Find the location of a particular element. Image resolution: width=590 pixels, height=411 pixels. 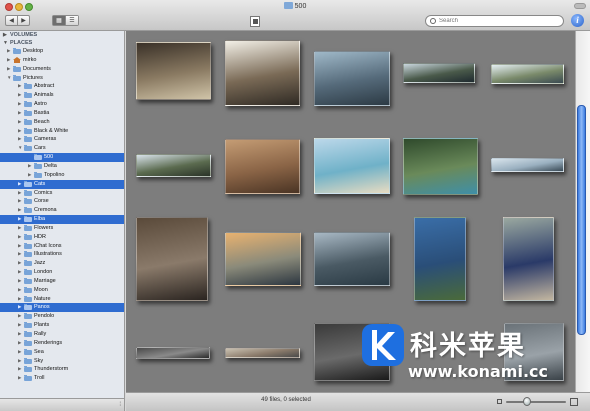

sidebar-item-troll: ▶ Troll is located at coordinates (62, 378).